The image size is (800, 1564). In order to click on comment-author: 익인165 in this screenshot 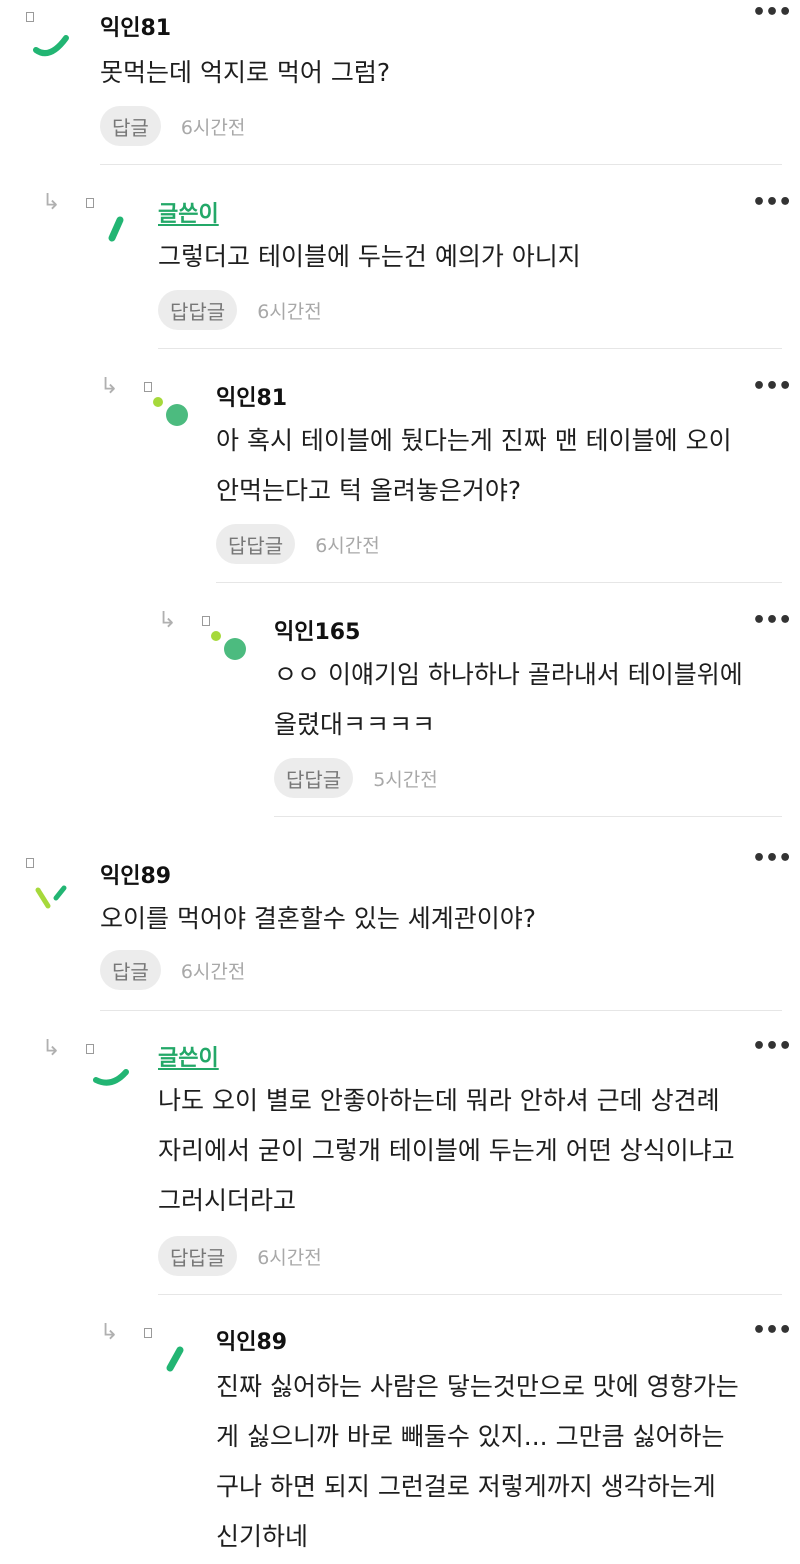, I will do `click(317, 630)`.